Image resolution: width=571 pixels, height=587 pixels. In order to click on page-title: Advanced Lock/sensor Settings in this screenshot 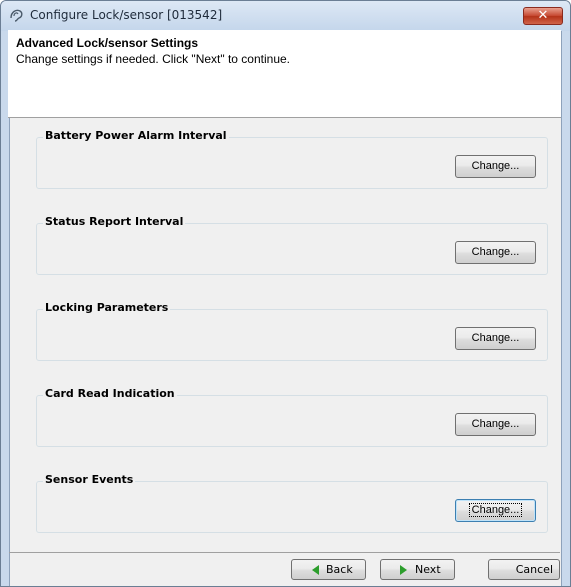, I will do `click(107, 43)`.